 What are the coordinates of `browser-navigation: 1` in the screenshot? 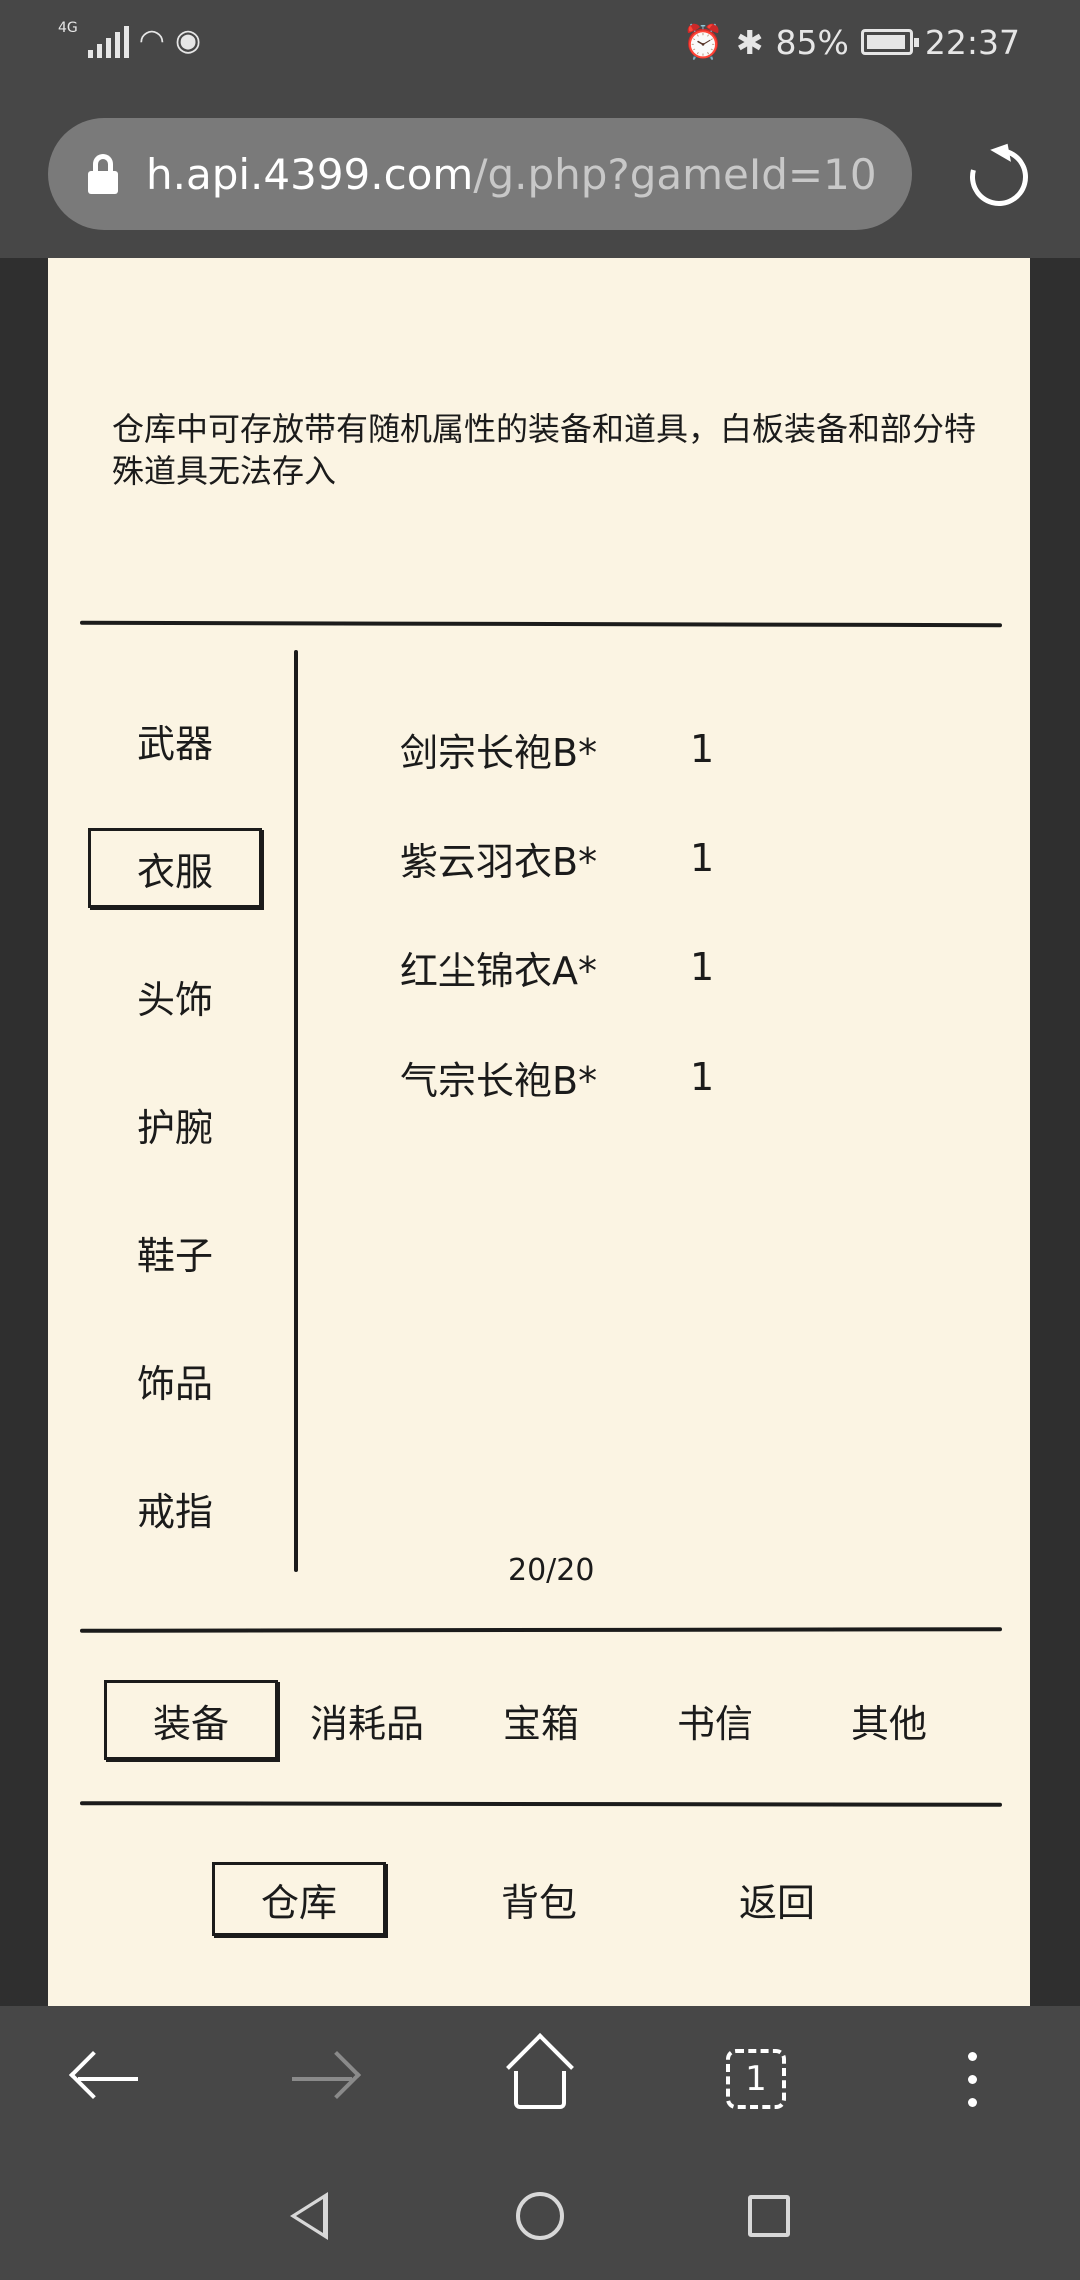 It's located at (540, 2079).